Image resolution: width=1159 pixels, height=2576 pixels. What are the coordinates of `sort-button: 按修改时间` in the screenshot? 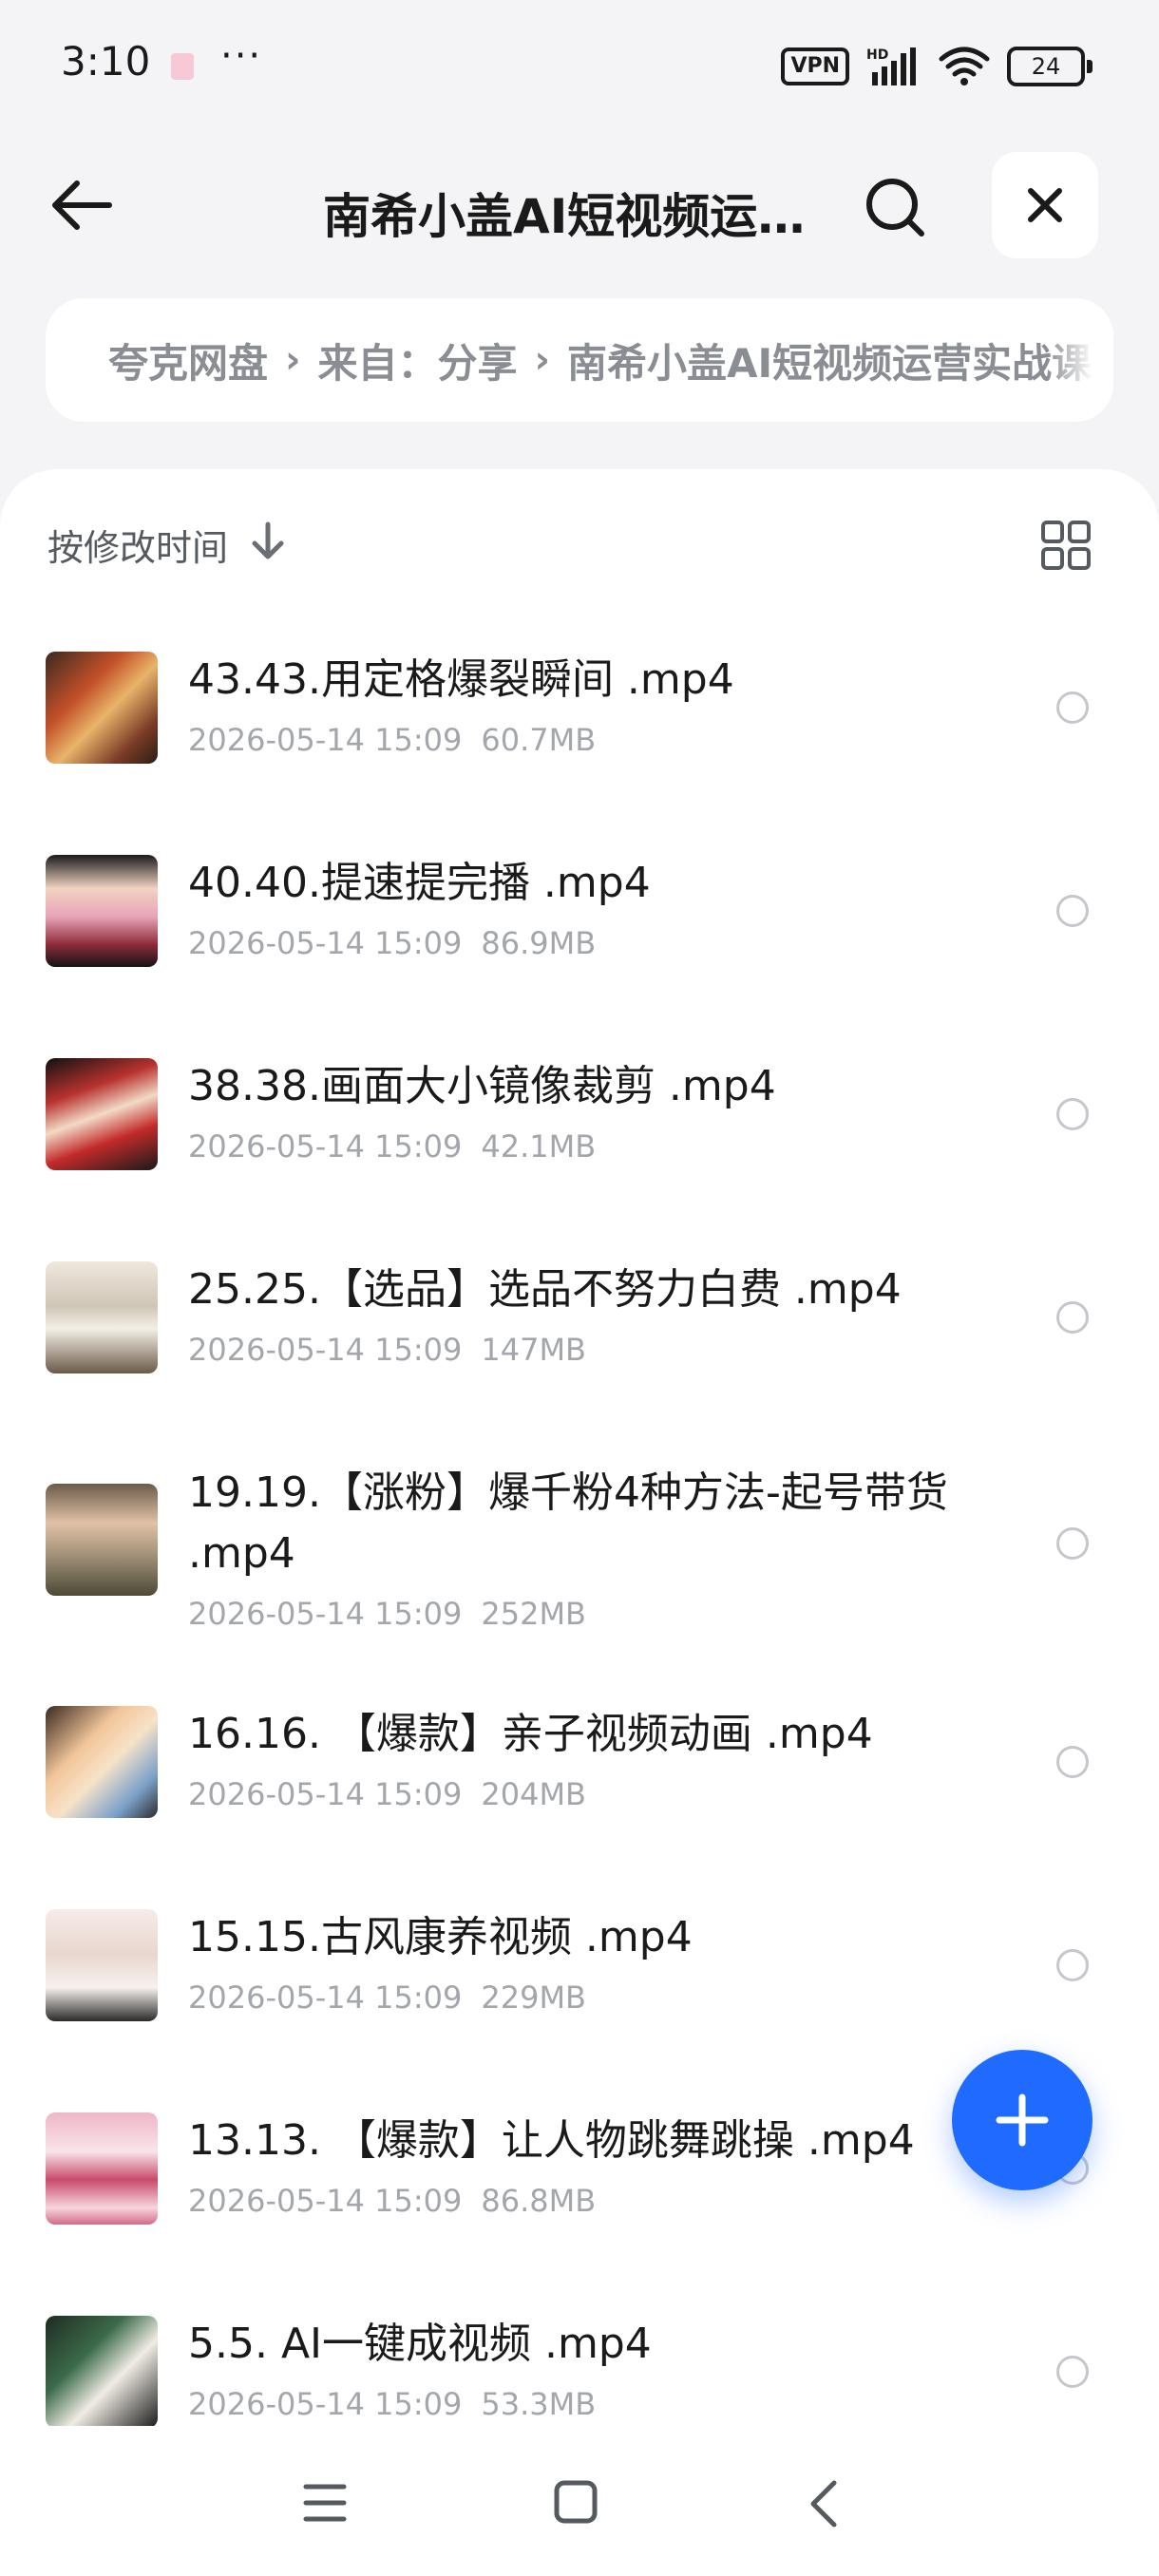 It's located at (138, 545).